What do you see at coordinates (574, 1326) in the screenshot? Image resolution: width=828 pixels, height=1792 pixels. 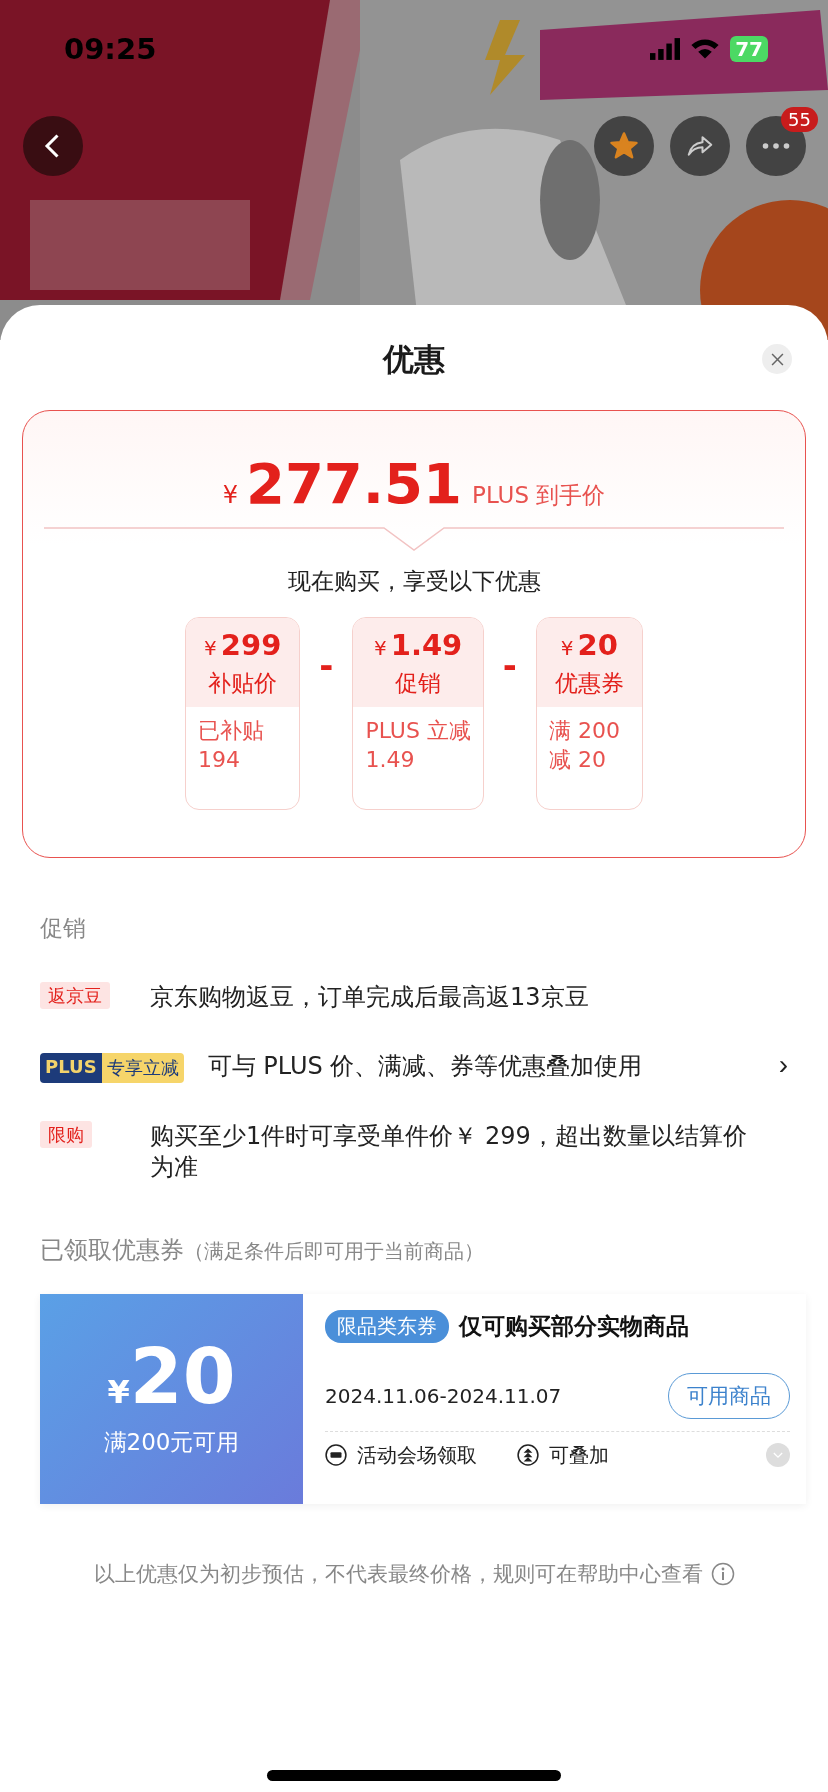 I see `coupon-title: 仅可购买部分实物商品` at bounding box center [574, 1326].